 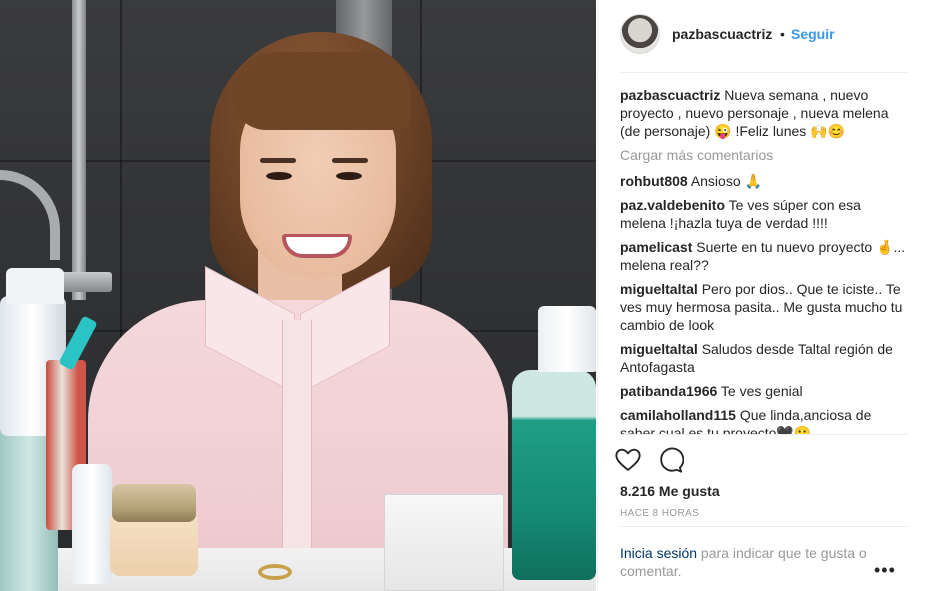 I want to click on comment-item: rohbut808 Ansioso 🙏, so click(x=764, y=181).